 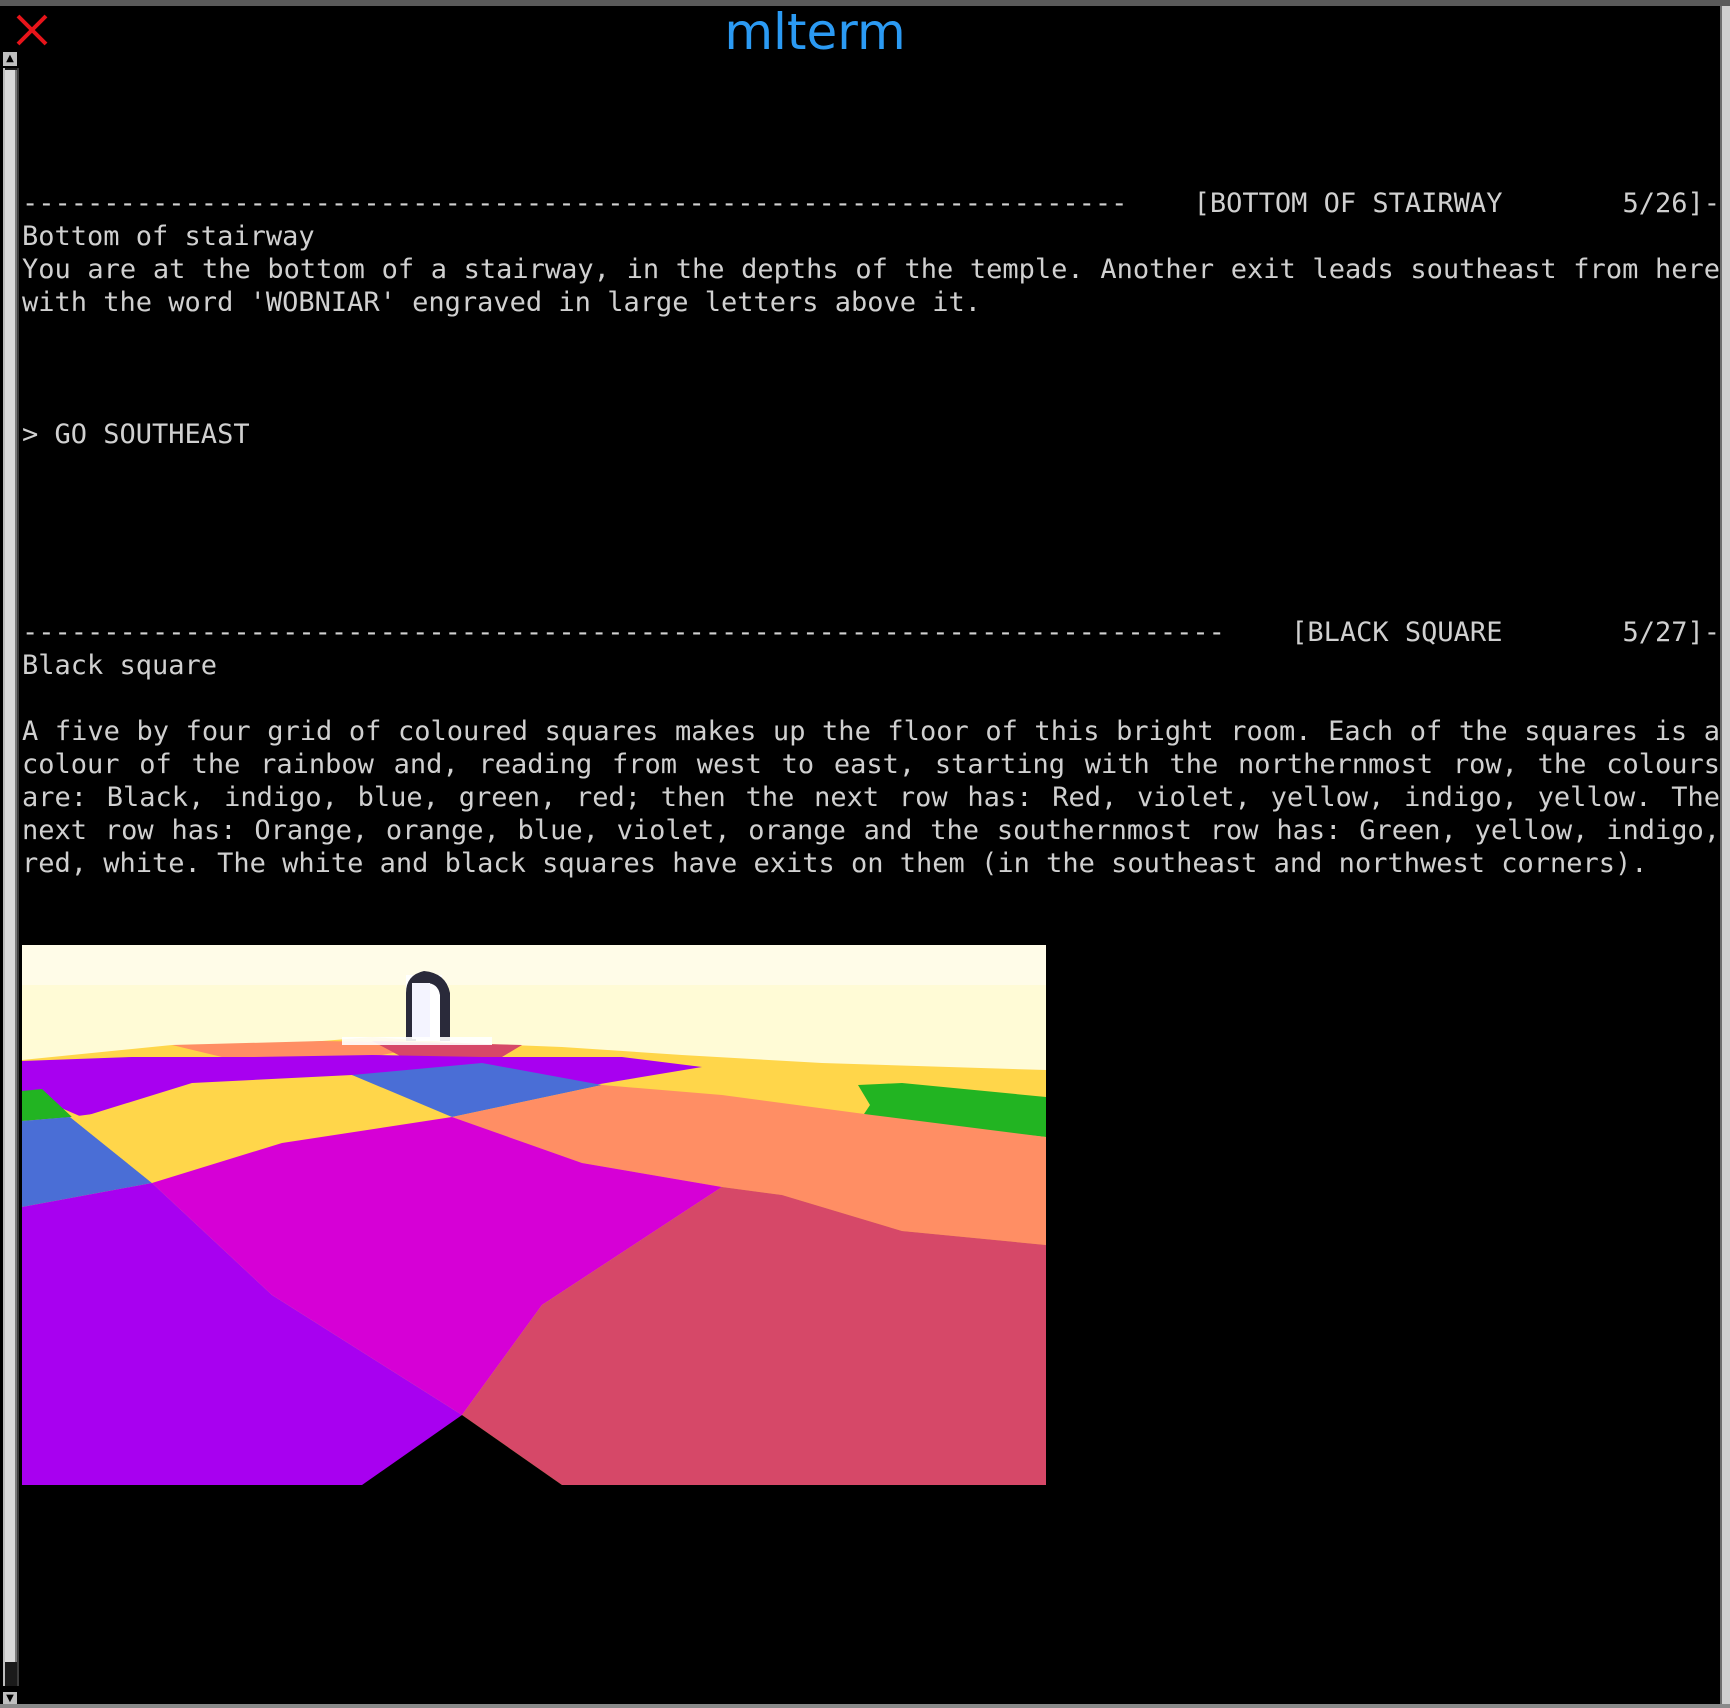 What do you see at coordinates (417, 1041) in the screenshot?
I see `scene-exit-base` at bounding box center [417, 1041].